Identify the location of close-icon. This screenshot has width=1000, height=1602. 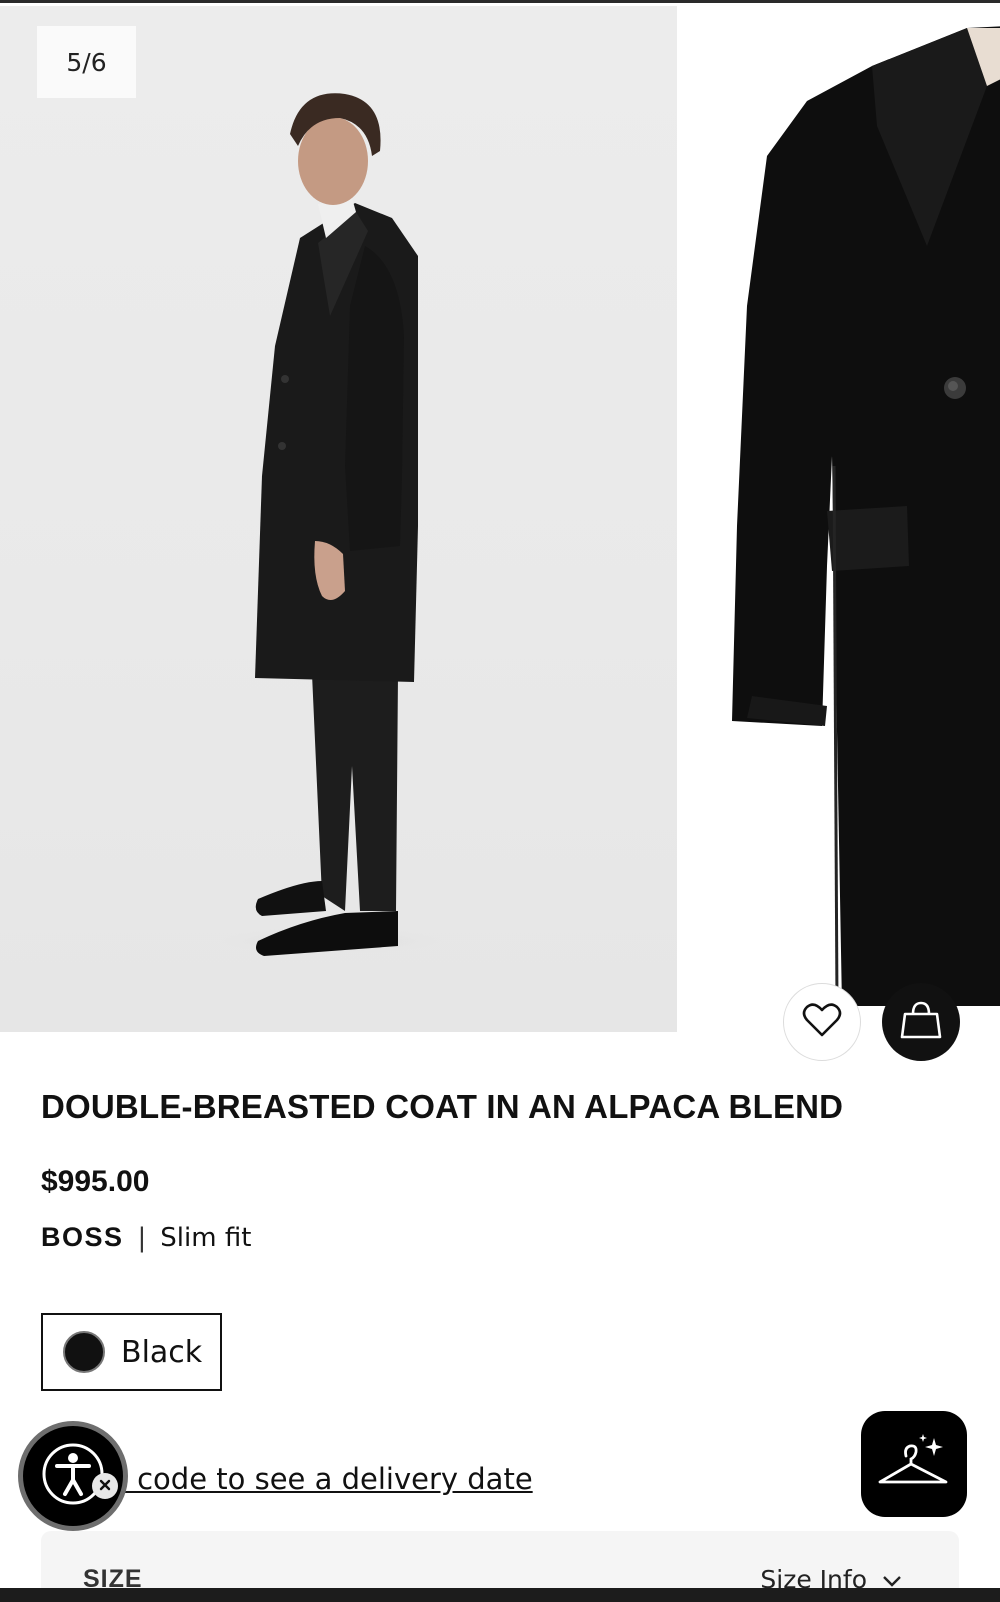
(105, 1486).